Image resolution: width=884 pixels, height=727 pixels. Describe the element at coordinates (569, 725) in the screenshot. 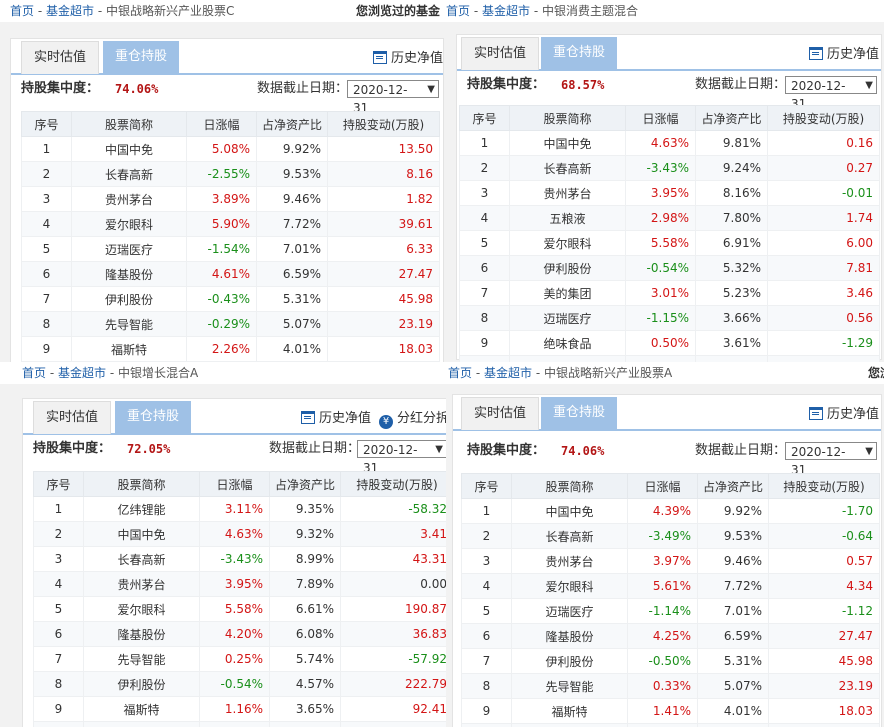

I see `stock-name-link: 健帆生物` at that location.